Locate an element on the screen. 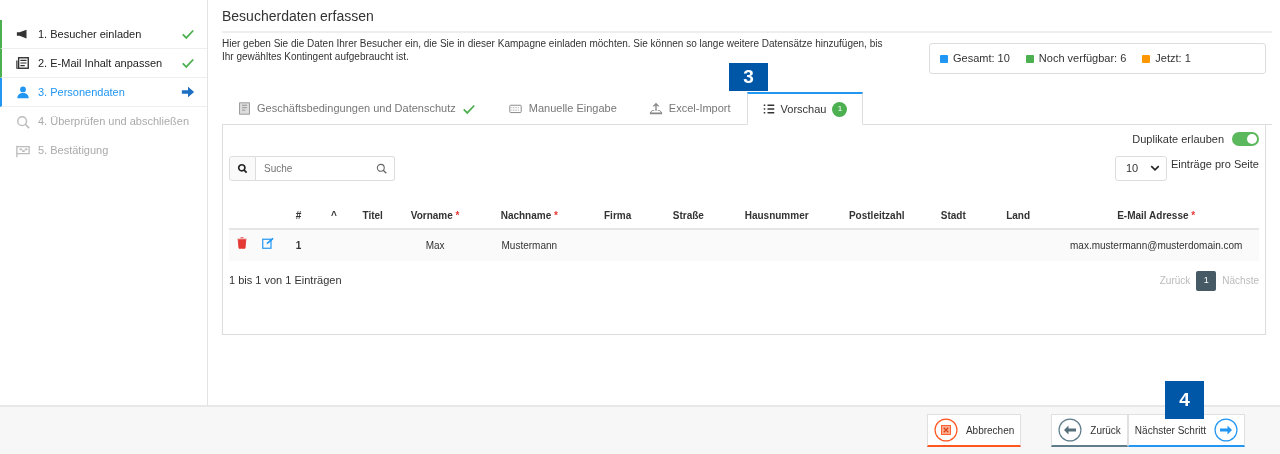  table-cell: 1 is located at coordinates (298, 245).